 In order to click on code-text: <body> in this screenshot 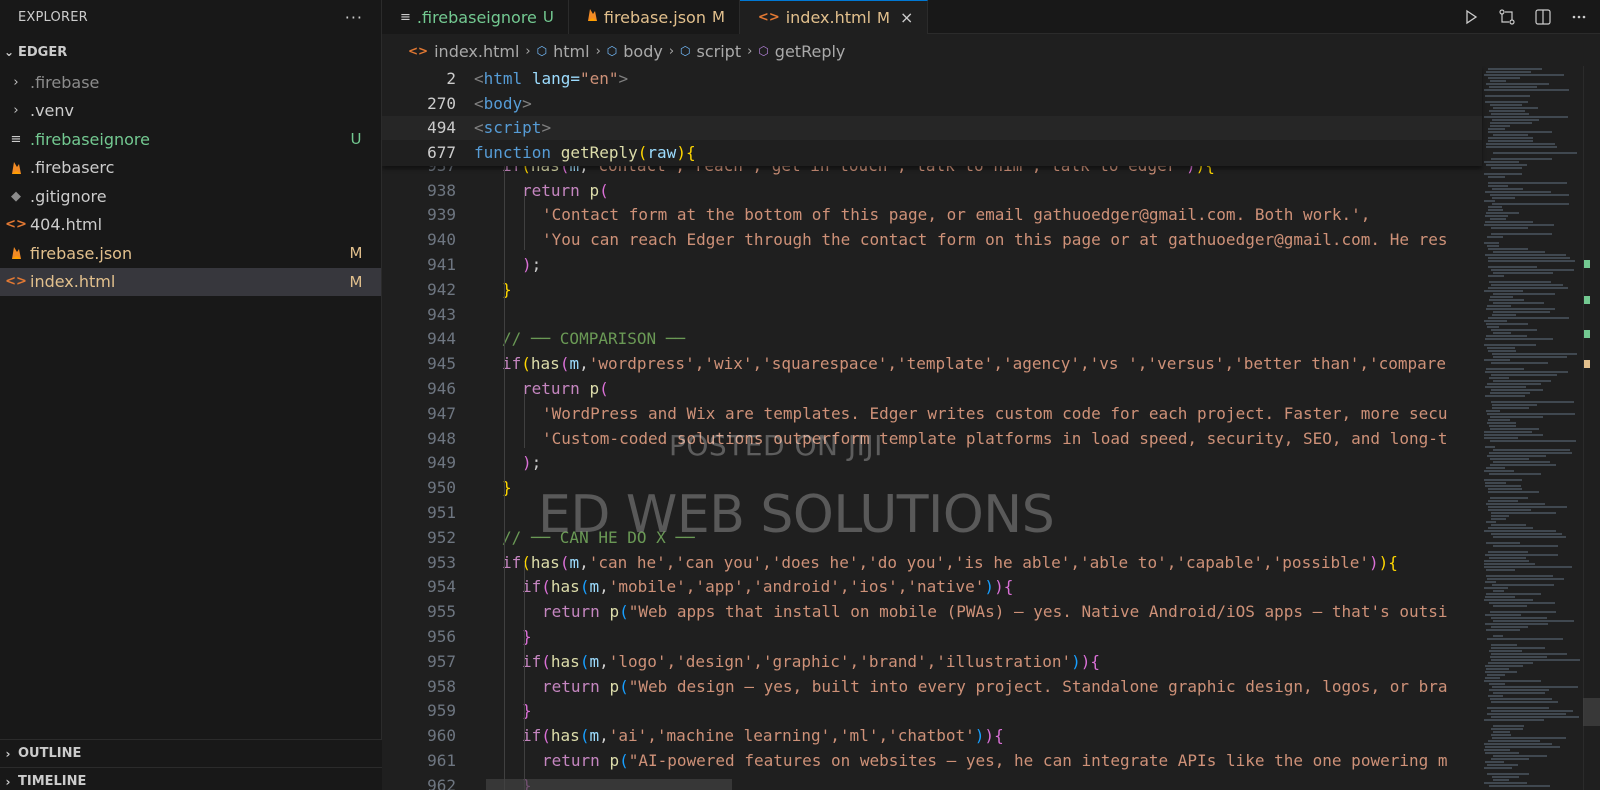, I will do `click(503, 103)`.